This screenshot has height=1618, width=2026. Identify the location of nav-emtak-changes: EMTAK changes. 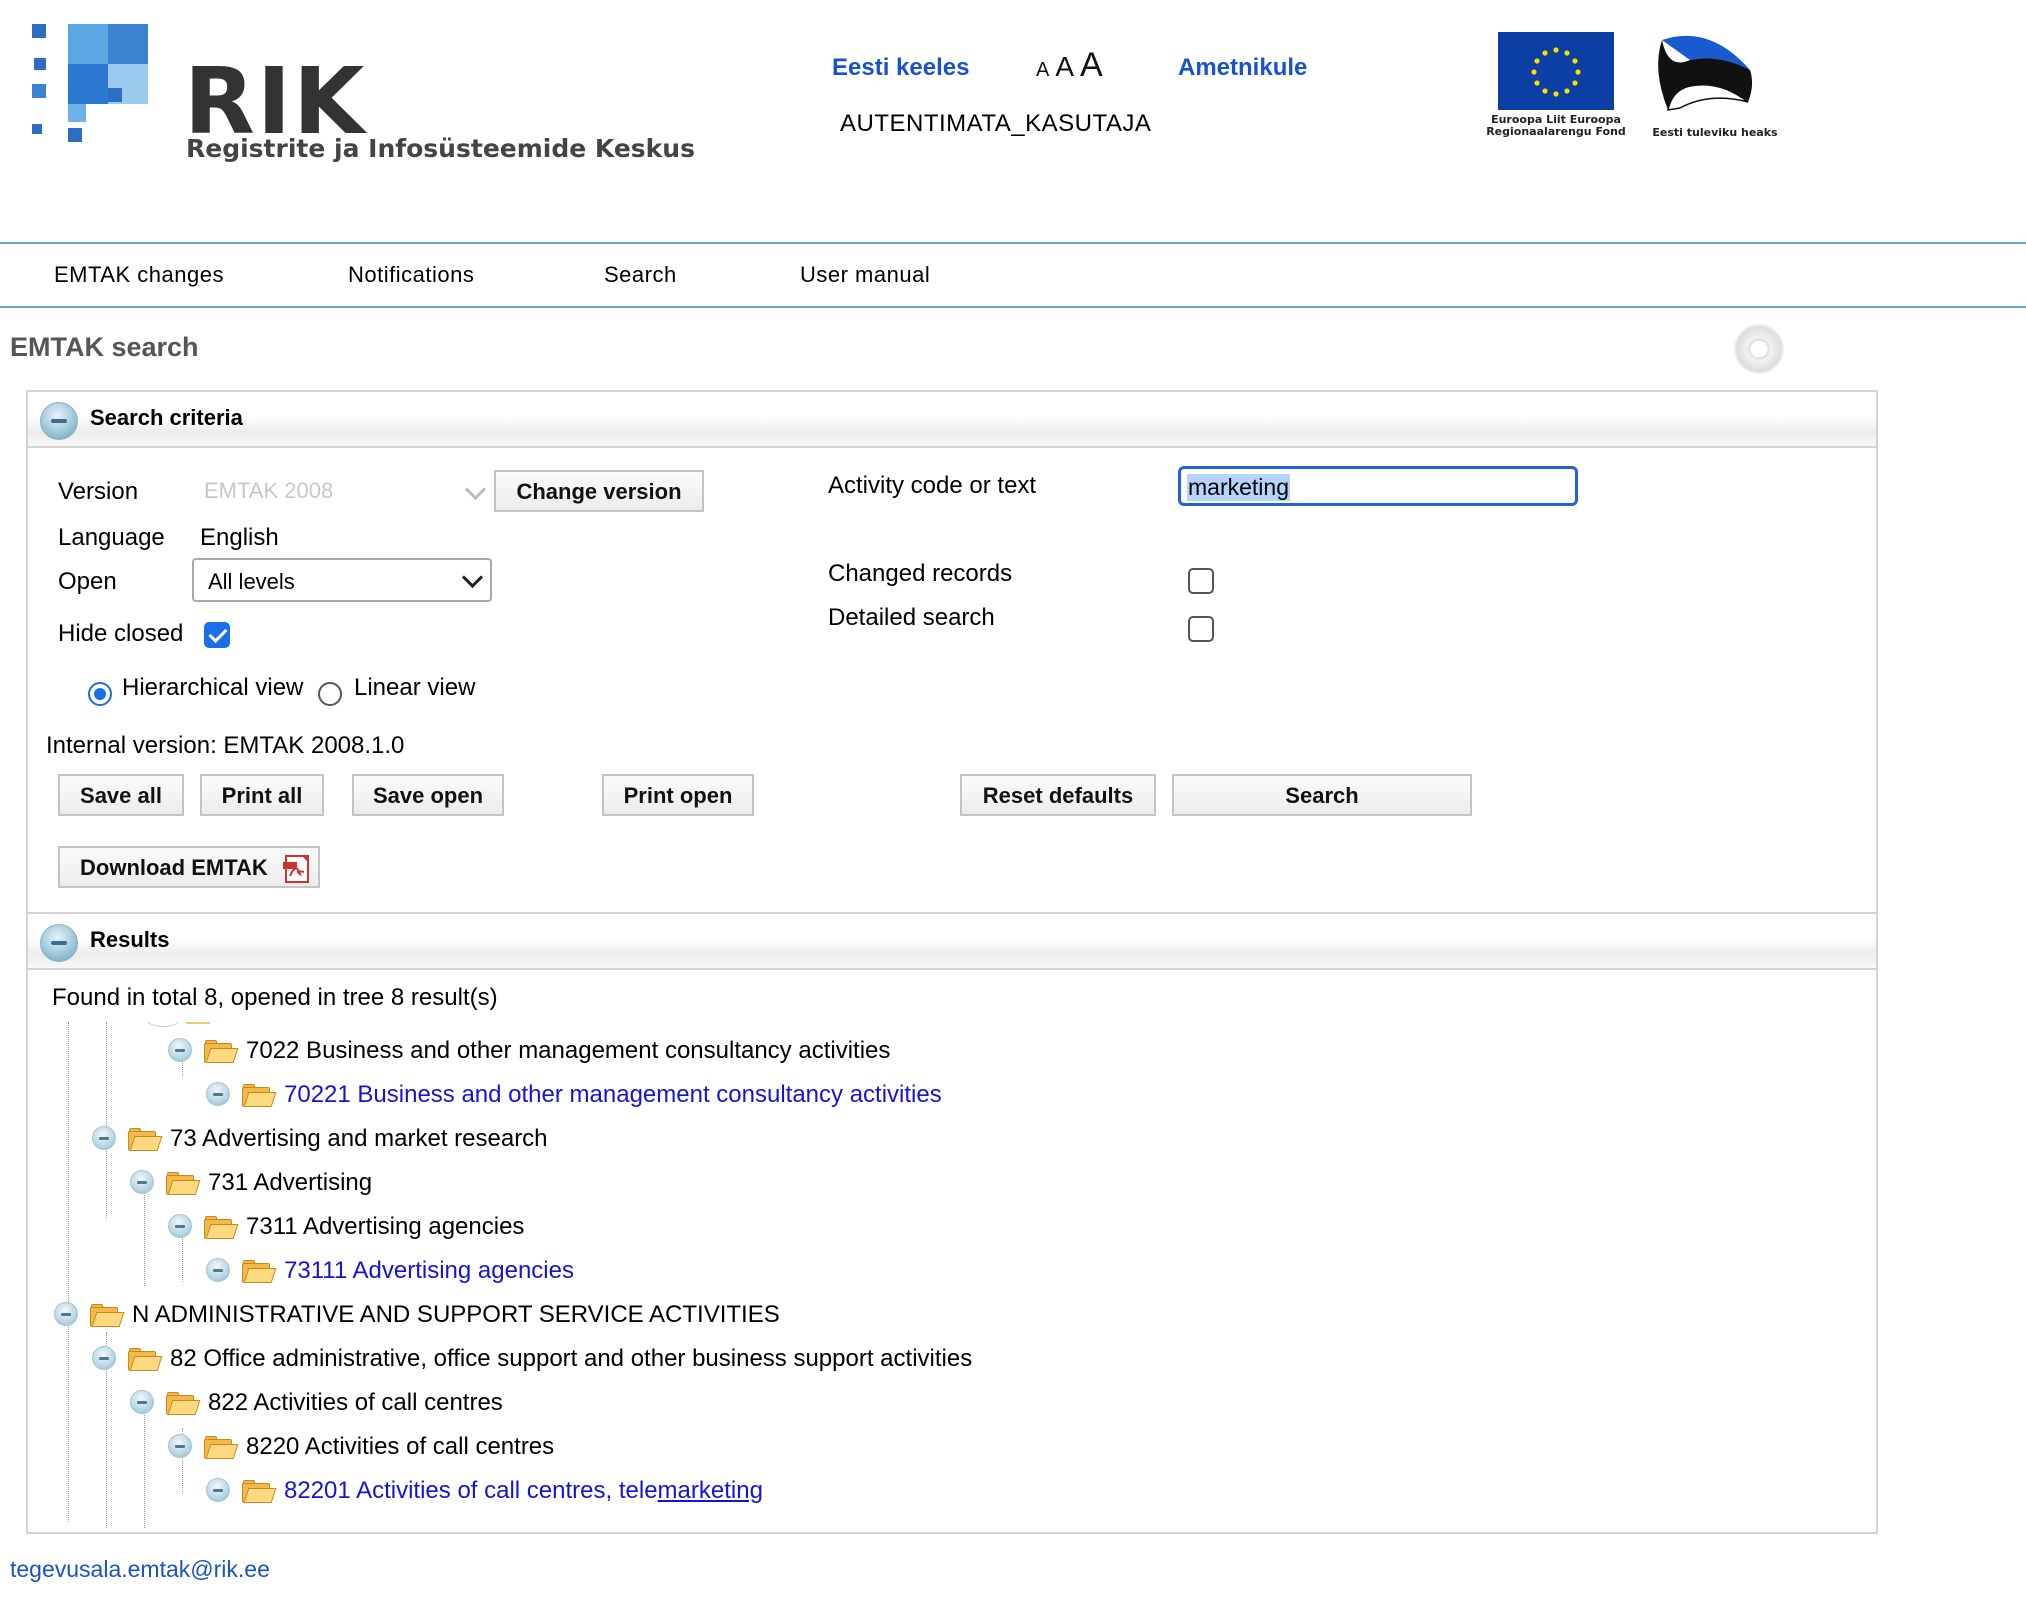
(139, 275).